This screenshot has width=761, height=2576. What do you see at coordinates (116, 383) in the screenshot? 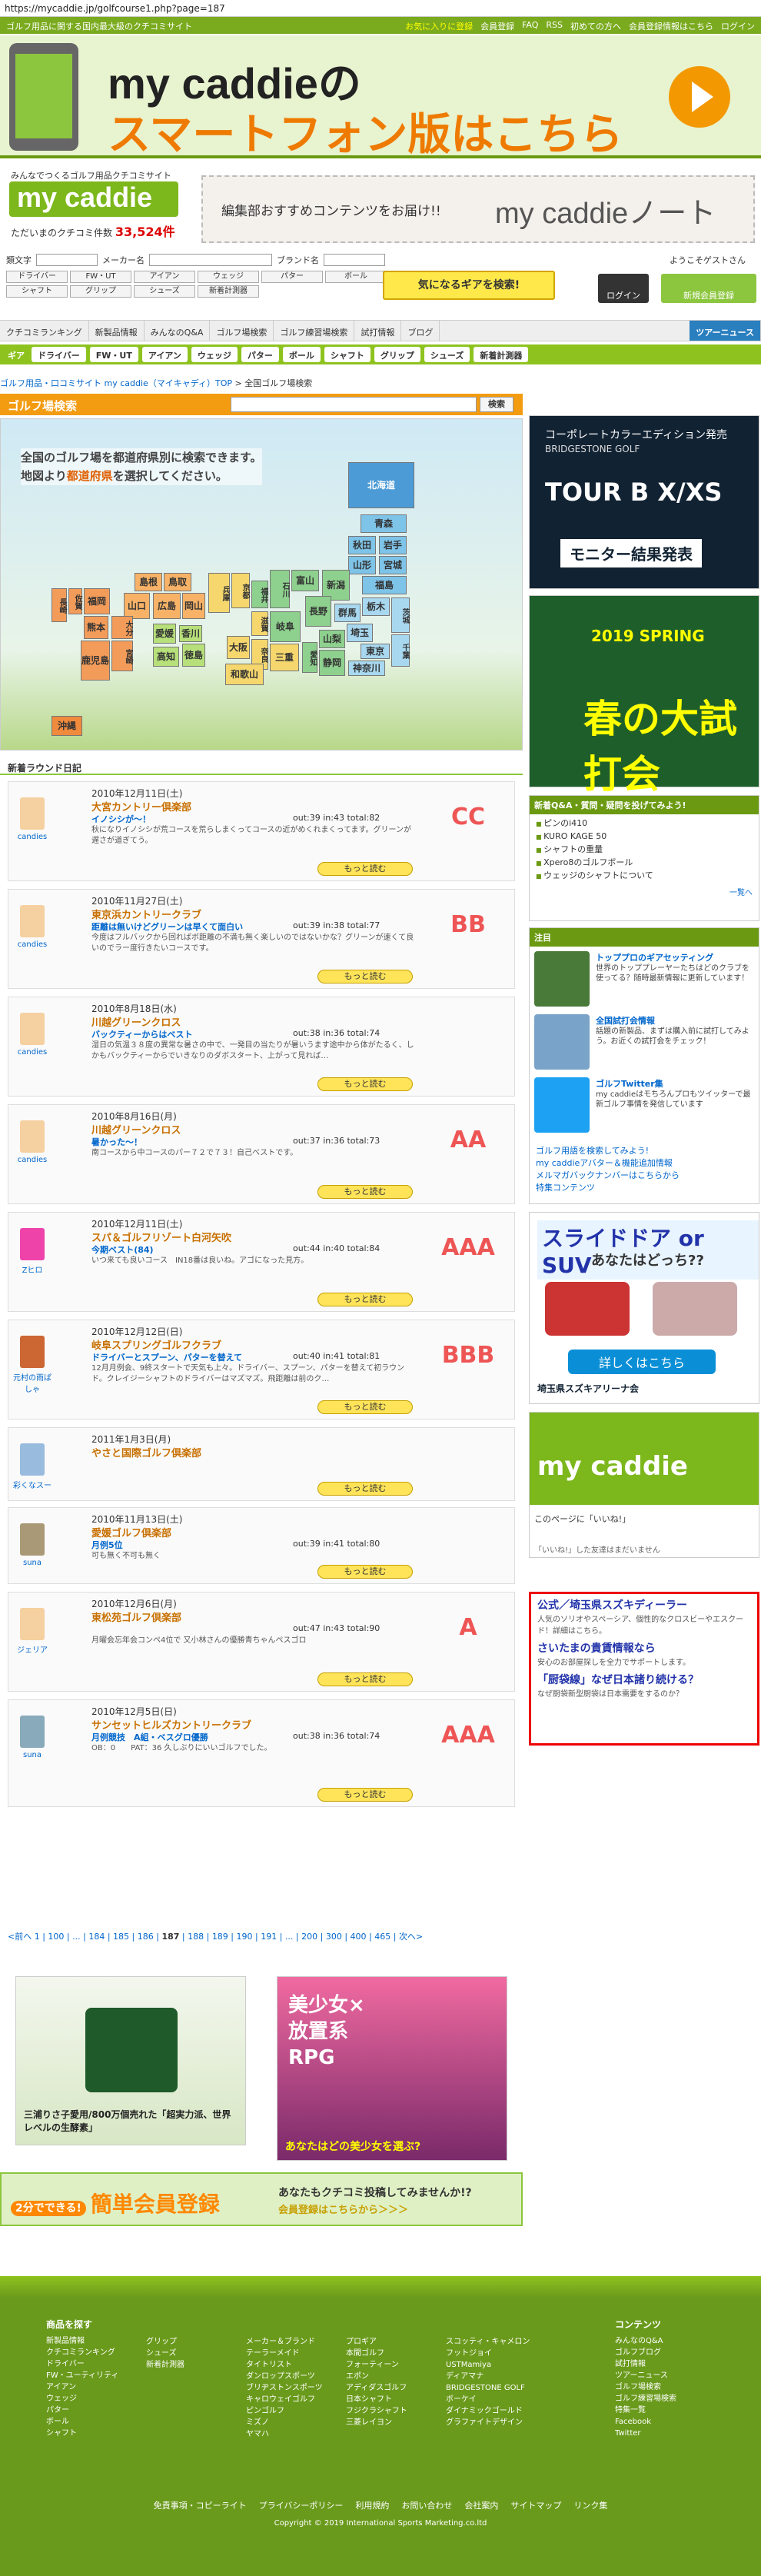
I see `breadcrumb-home: ゴルフ用品・口コミサイト my caddie（マイキャディ）TOP` at bounding box center [116, 383].